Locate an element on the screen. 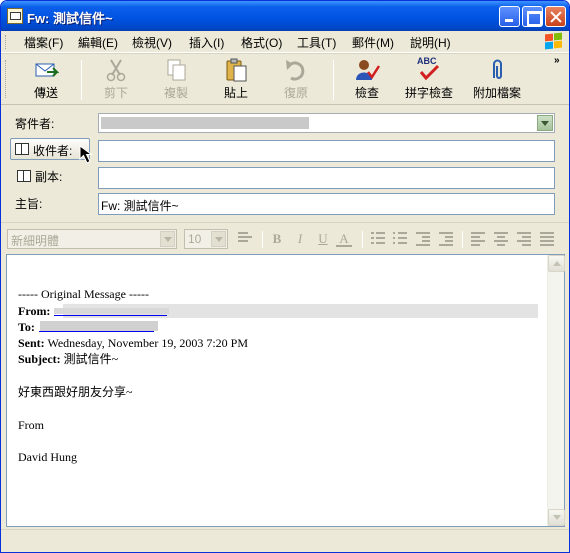 The image size is (570, 553). attach-label: 附加檔案 is located at coordinates (496, 93).